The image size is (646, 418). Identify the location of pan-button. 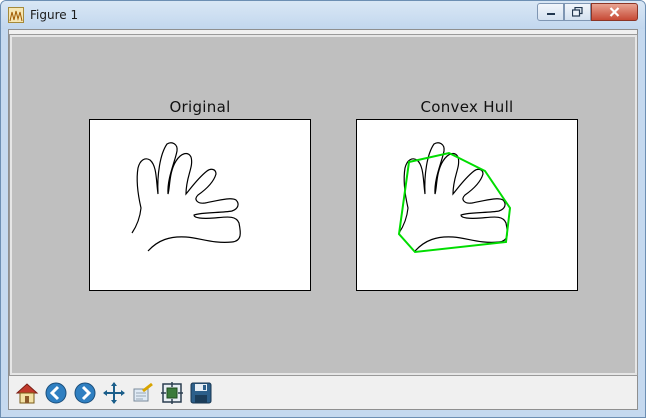
(114, 393).